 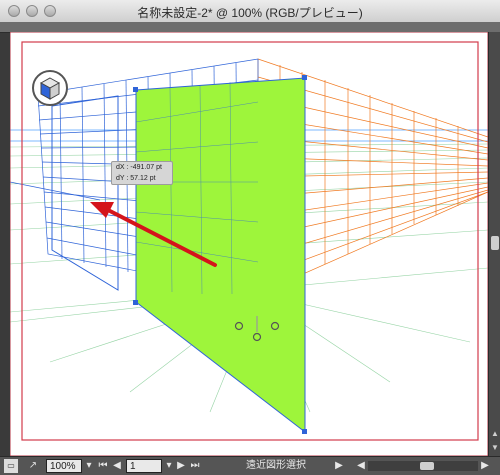 I want to click on horizontal-scrollbar-thumb, so click(x=427, y=466).